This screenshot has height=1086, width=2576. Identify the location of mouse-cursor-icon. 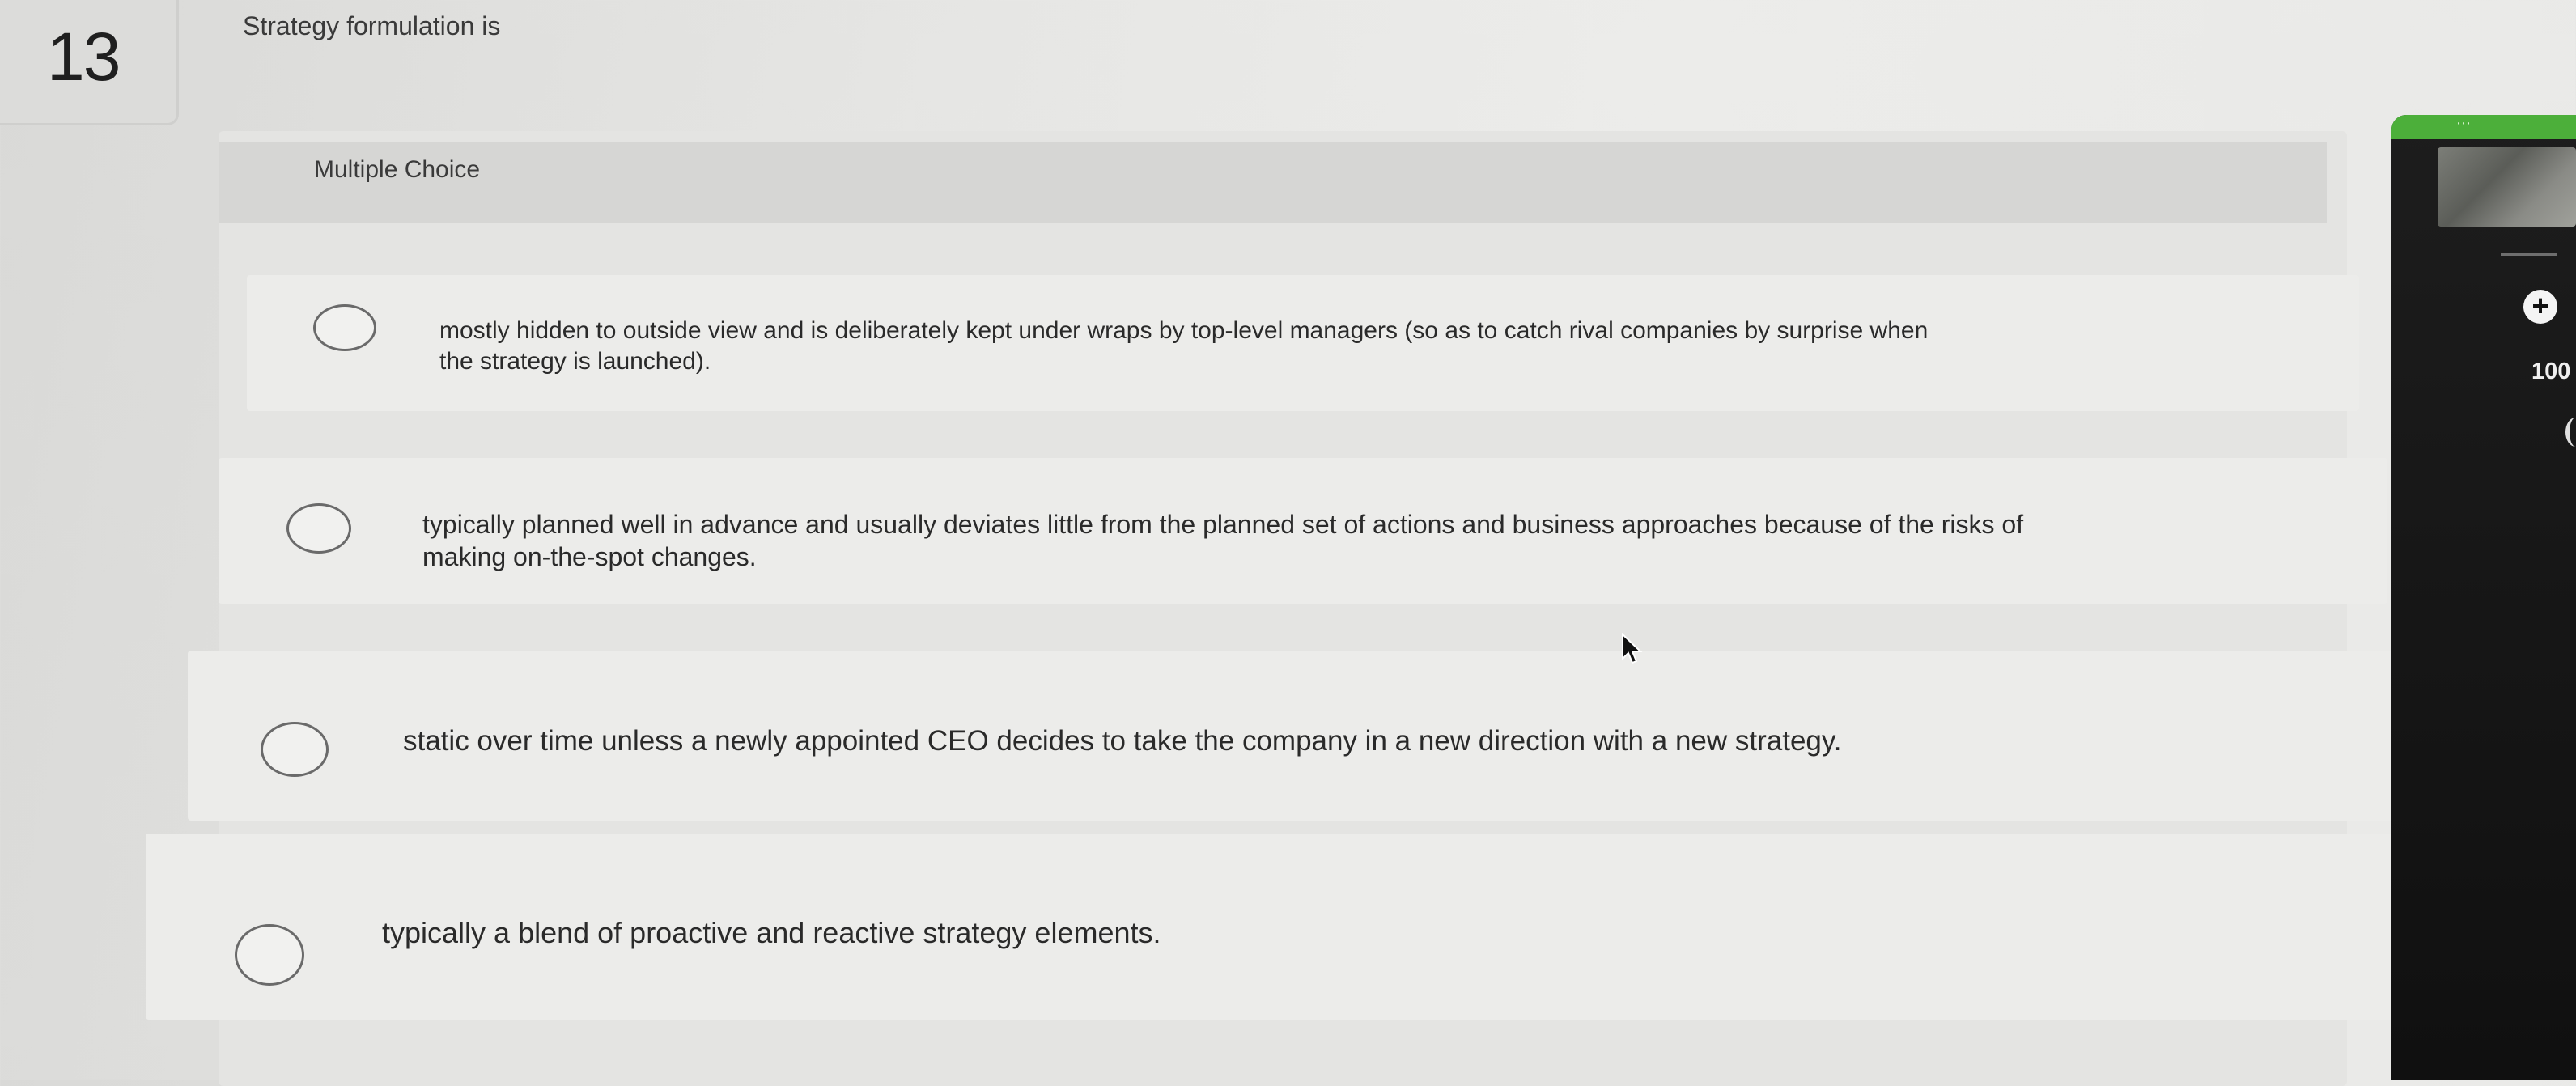
(1632, 648).